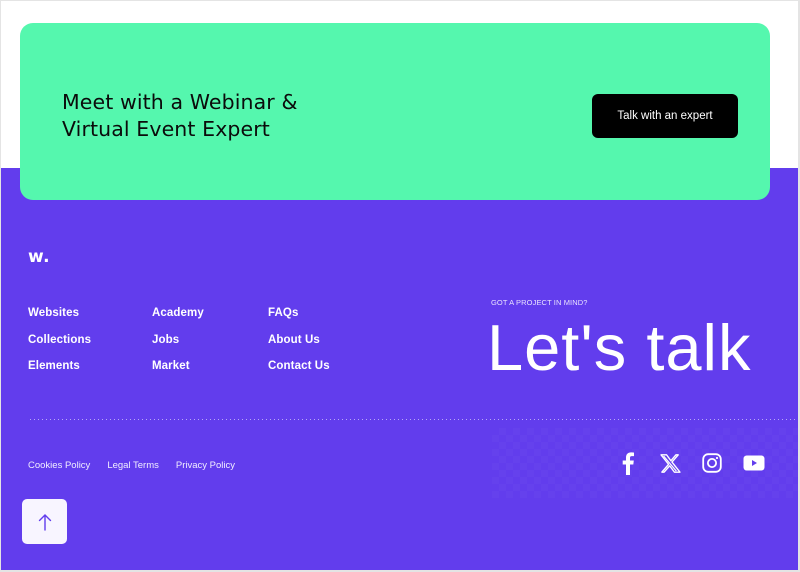 The image size is (800, 572). What do you see at coordinates (180, 102) in the screenshot?
I see `cta-title-line-1: Meet with a Webinar &` at bounding box center [180, 102].